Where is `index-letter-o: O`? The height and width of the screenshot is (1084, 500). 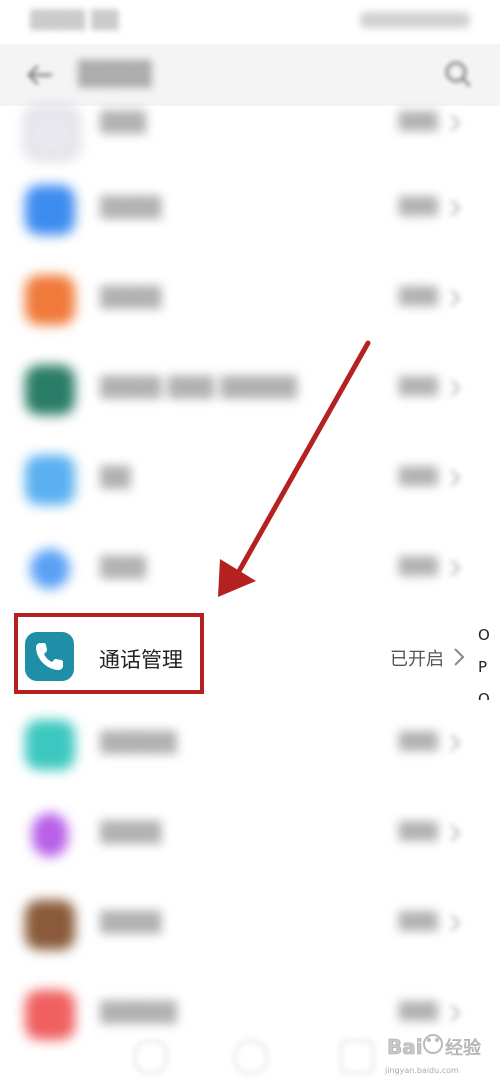
index-letter-o: O is located at coordinates (484, 635).